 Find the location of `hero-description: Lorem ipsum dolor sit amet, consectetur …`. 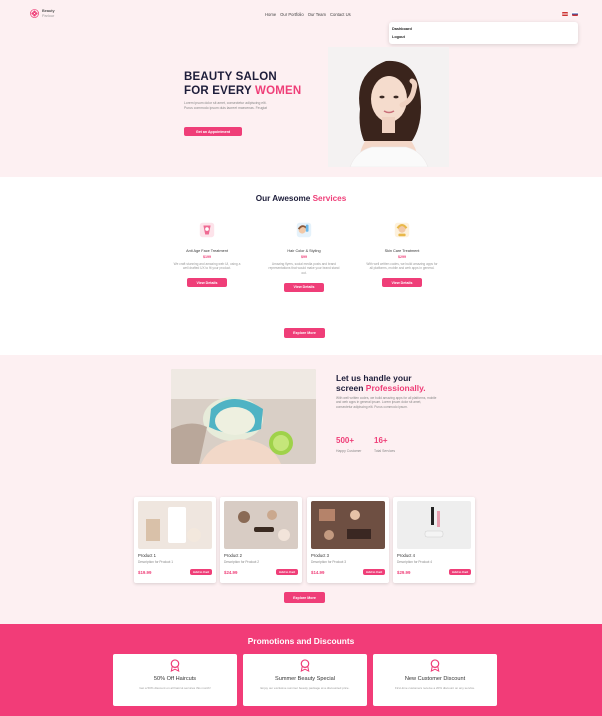

hero-description: Lorem ipsum dolor sit amet, consectetur … is located at coordinates (225, 105).